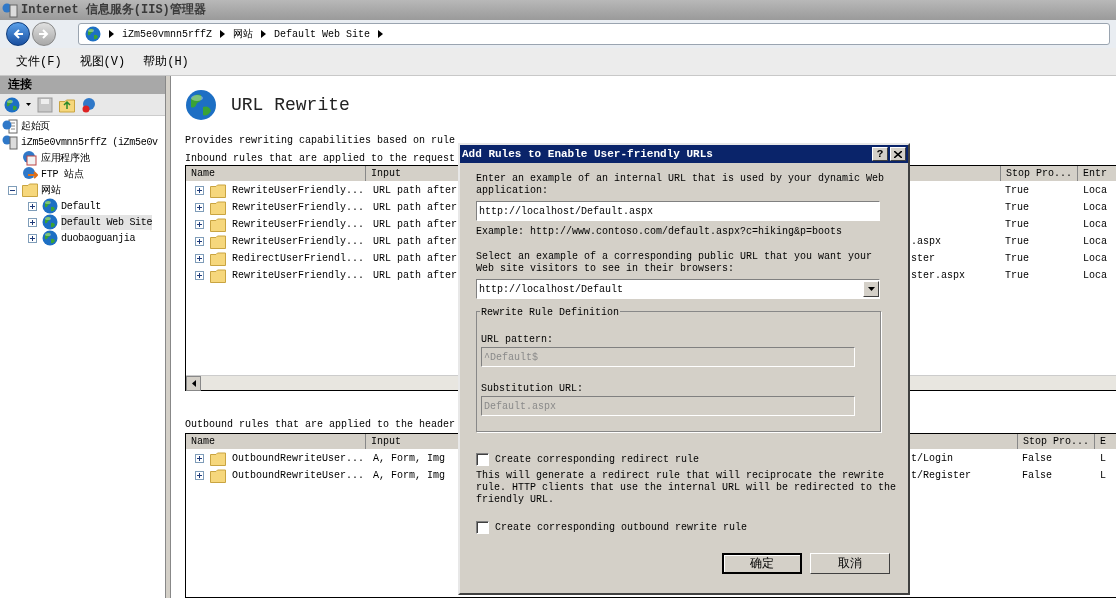  Describe the element at coordinates (102, 61) in the screenshot. I see `menu-item: 视图(V)` at that location.